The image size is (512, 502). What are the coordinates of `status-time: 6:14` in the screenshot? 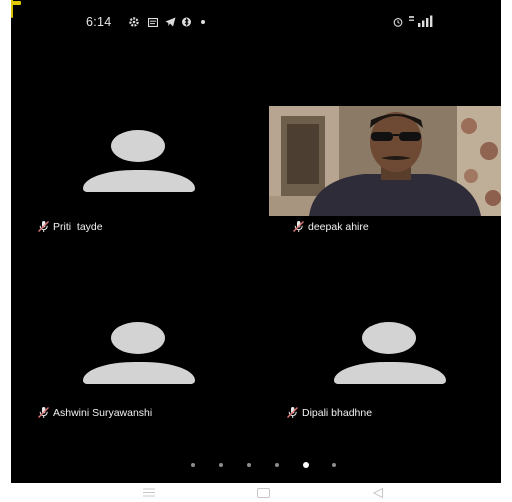 It's located at (99, 22).